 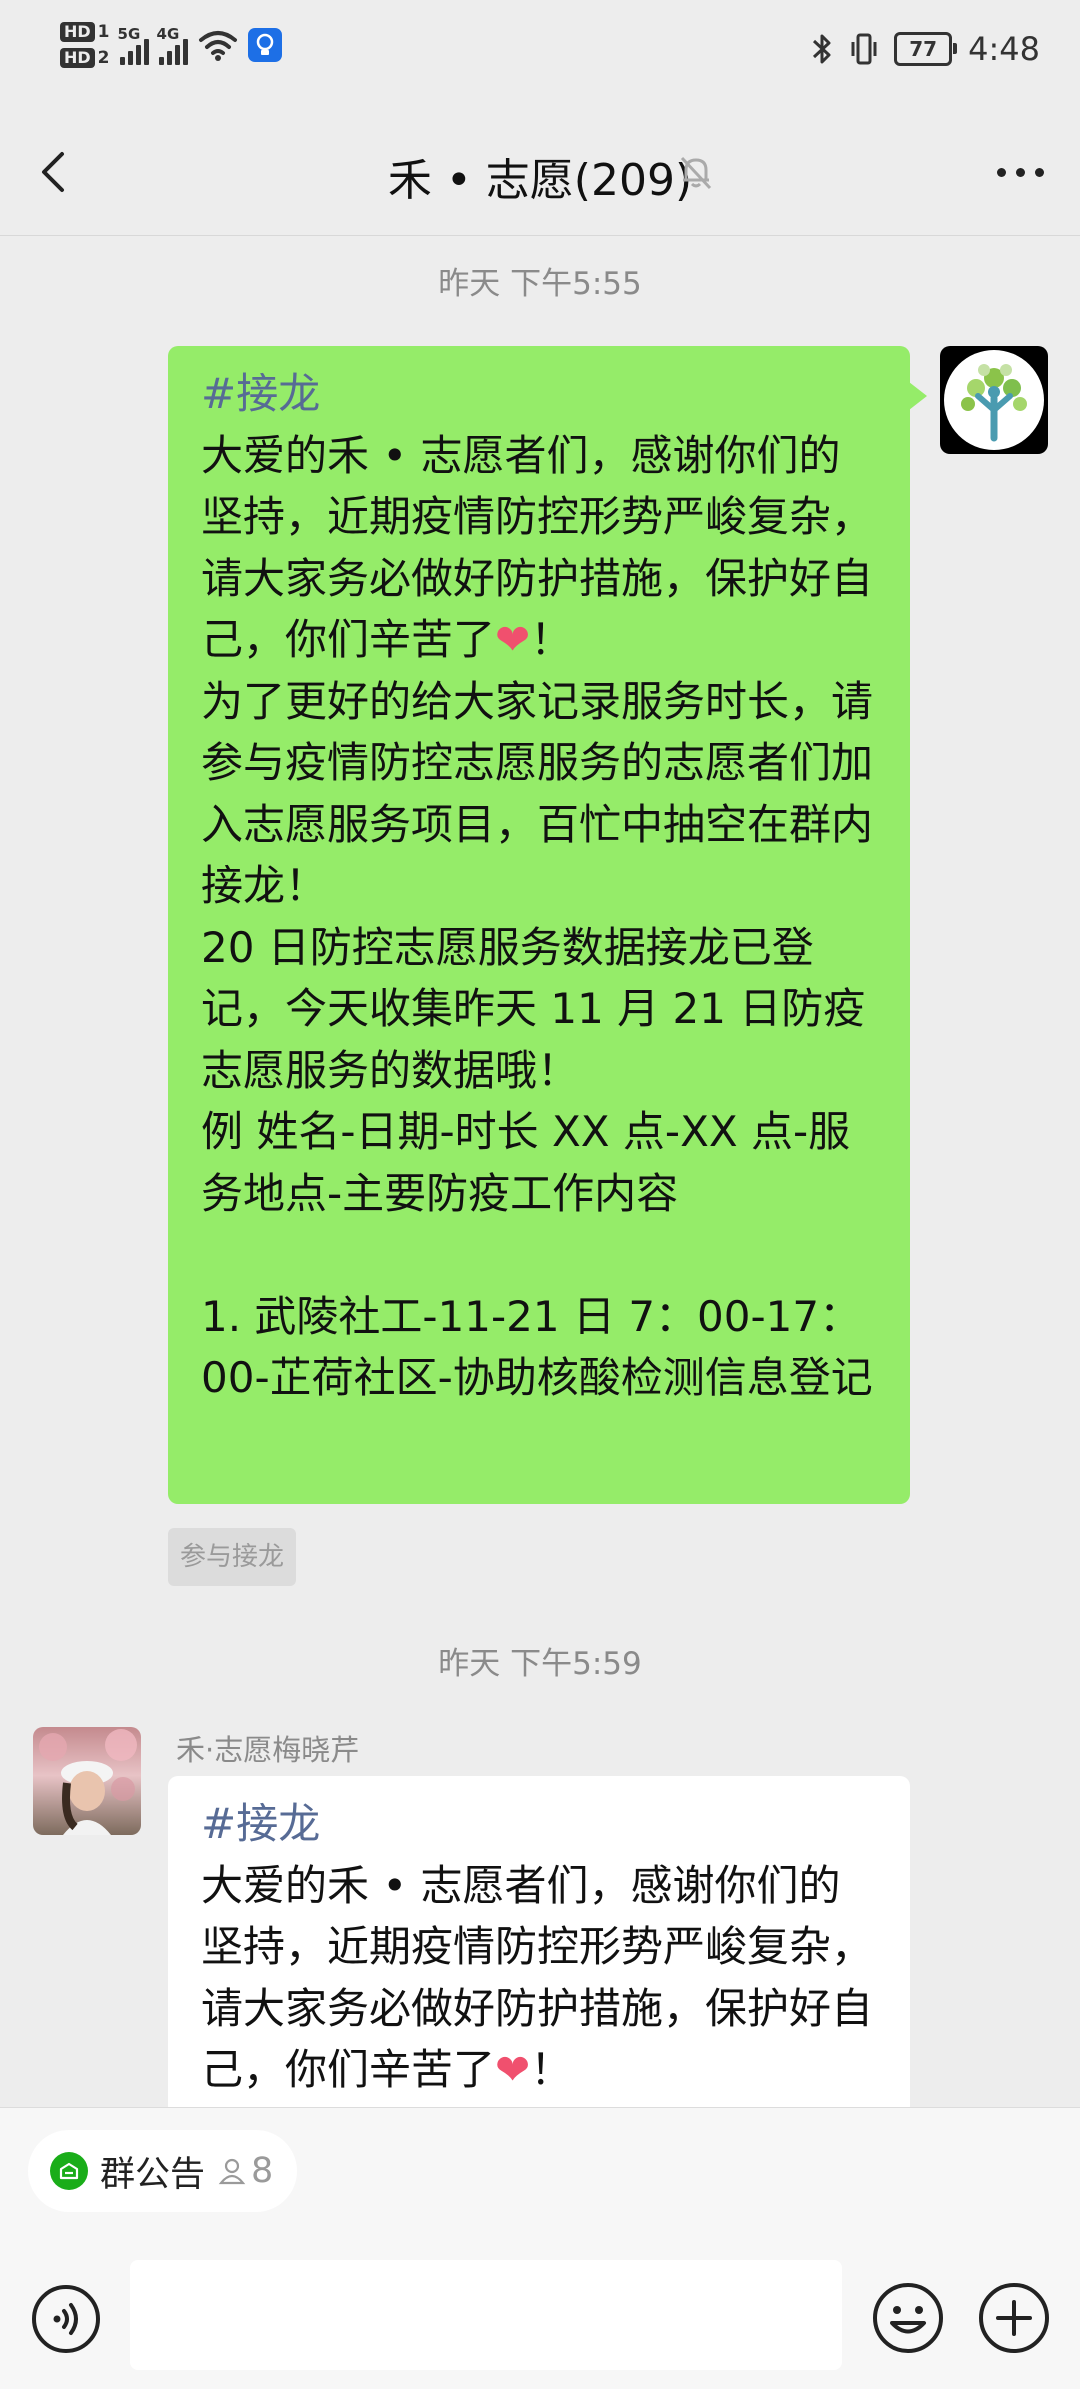 What do you see at coordinates (1020, 172) in the screenshot?
I see `more-dots-icon` at bounding box center [1020, 172].